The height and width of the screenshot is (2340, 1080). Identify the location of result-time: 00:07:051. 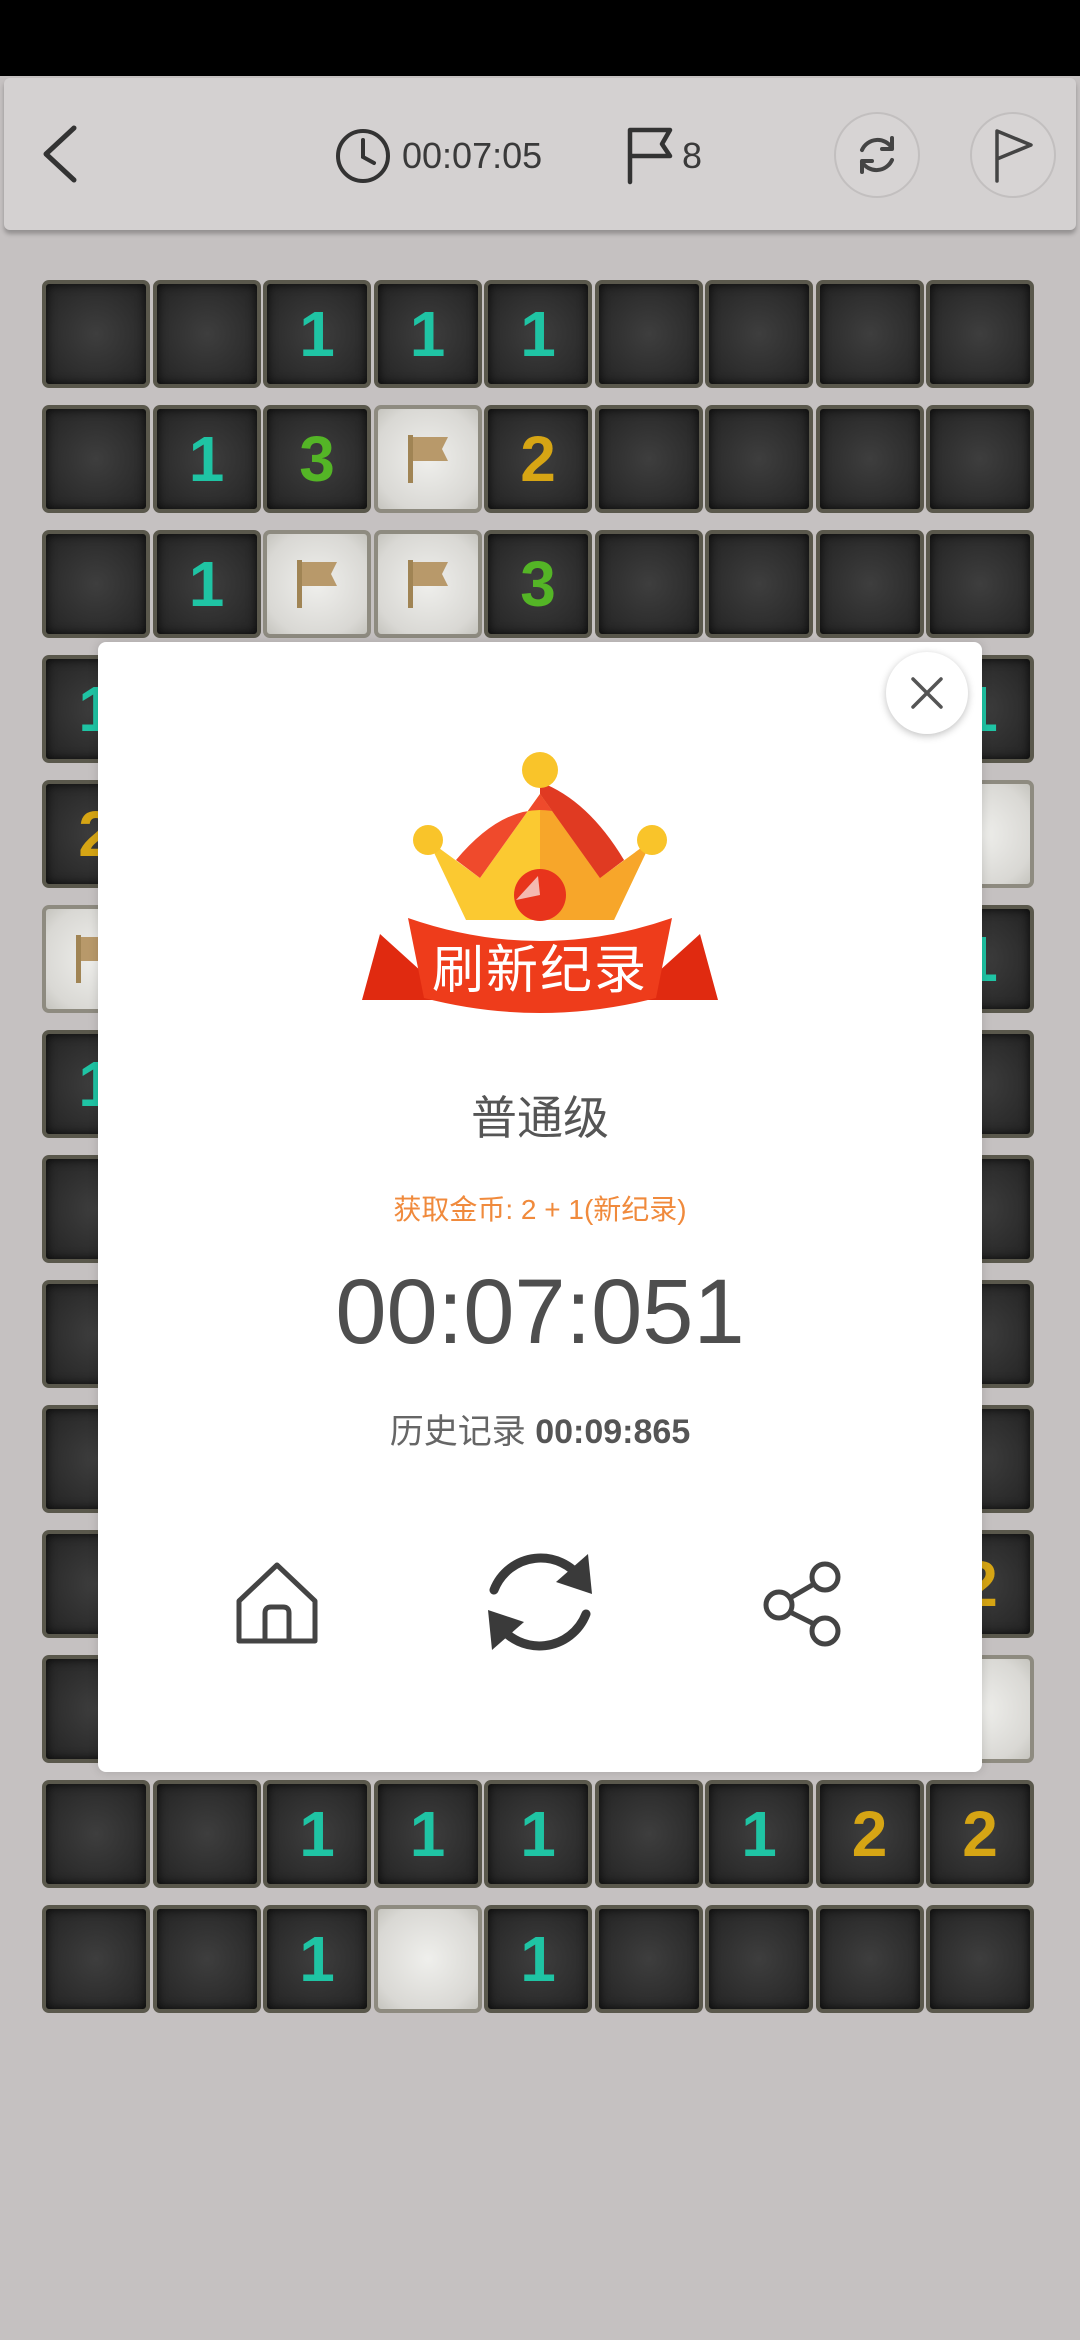
(540, 1312).